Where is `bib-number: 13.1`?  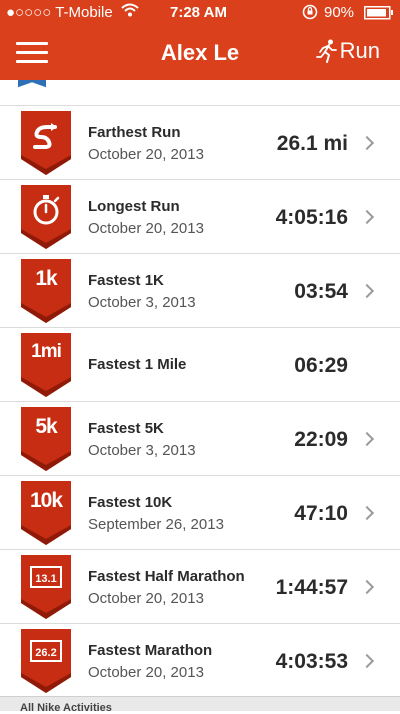 bib-number: 13.1 is located at coordinates (45, 579).